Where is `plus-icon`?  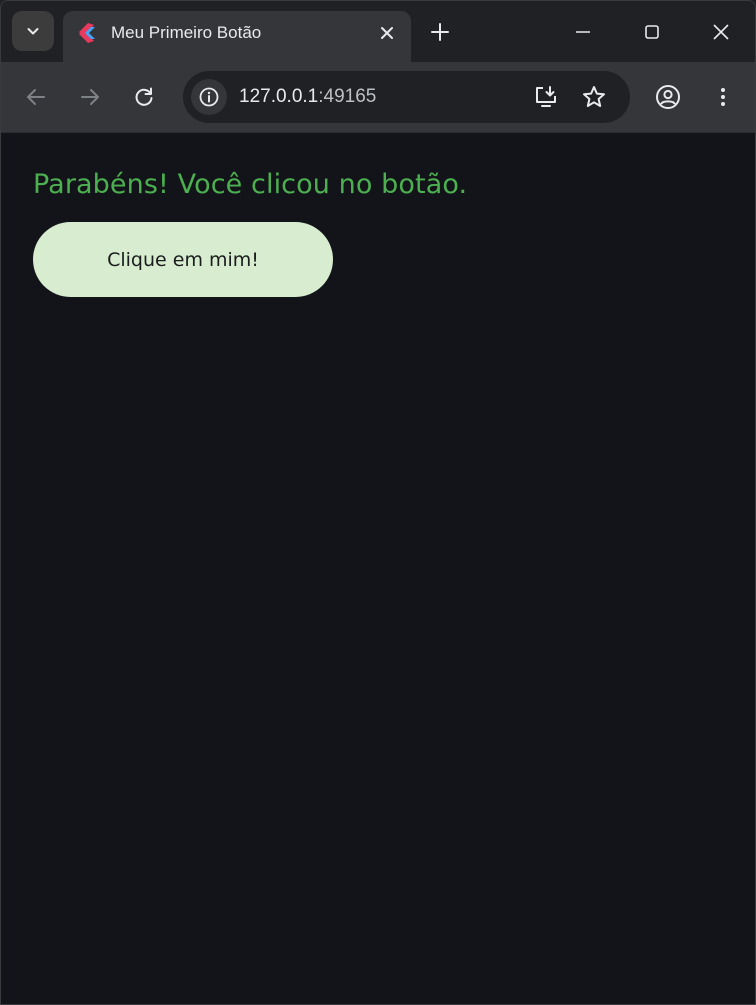
plus-icon is located at coordinates (440, 32).